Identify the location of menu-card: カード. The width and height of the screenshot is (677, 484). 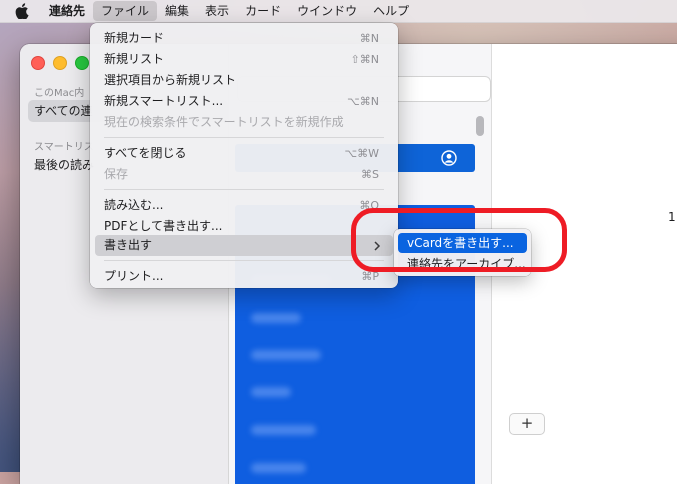
(263, 11).